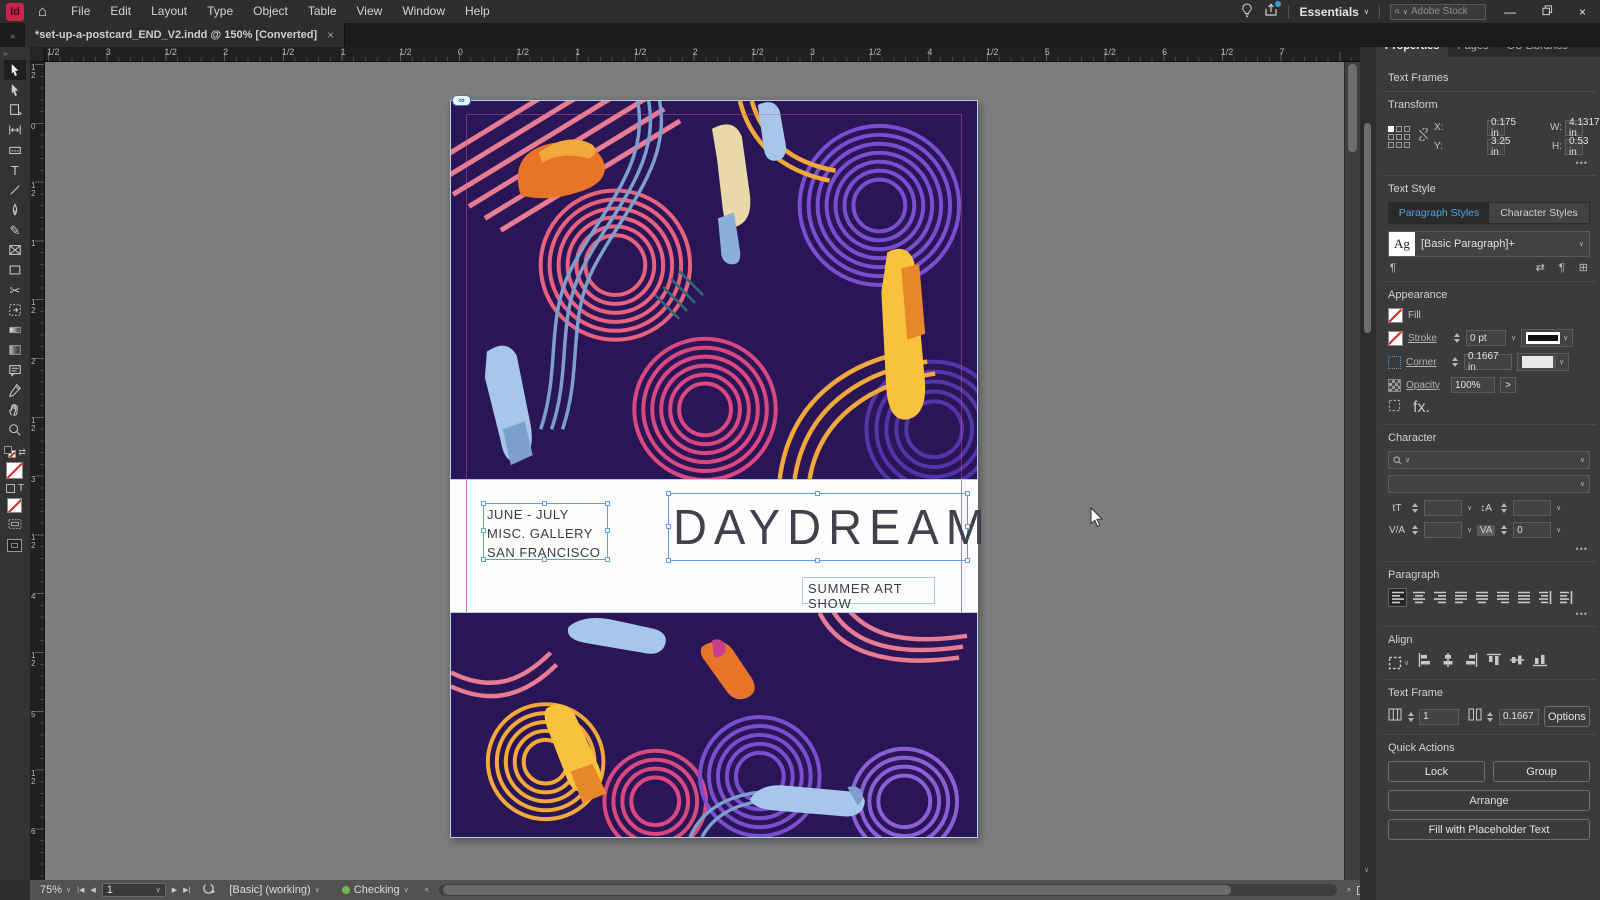 Image resolution: width=1600 pixels, height=900 pixels. What do you see at coordinates (330, 35) in the screenshot?
I see `tab-close-icon: ×` at bounding box center [330, 35].